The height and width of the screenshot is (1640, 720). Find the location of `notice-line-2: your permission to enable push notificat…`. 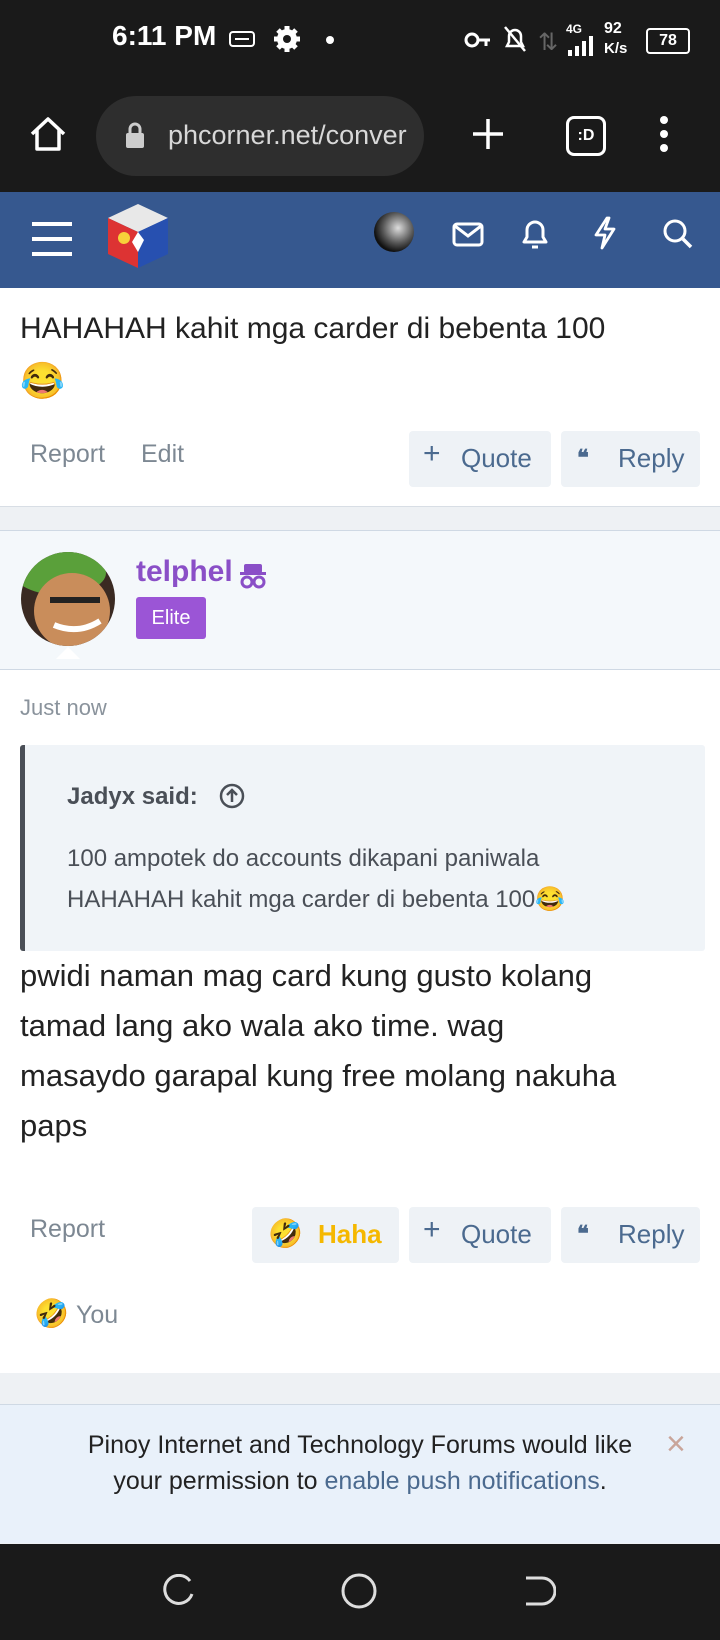

notice-line-2: your permission to enable push notificat… is located at coordinates (360, 1481).